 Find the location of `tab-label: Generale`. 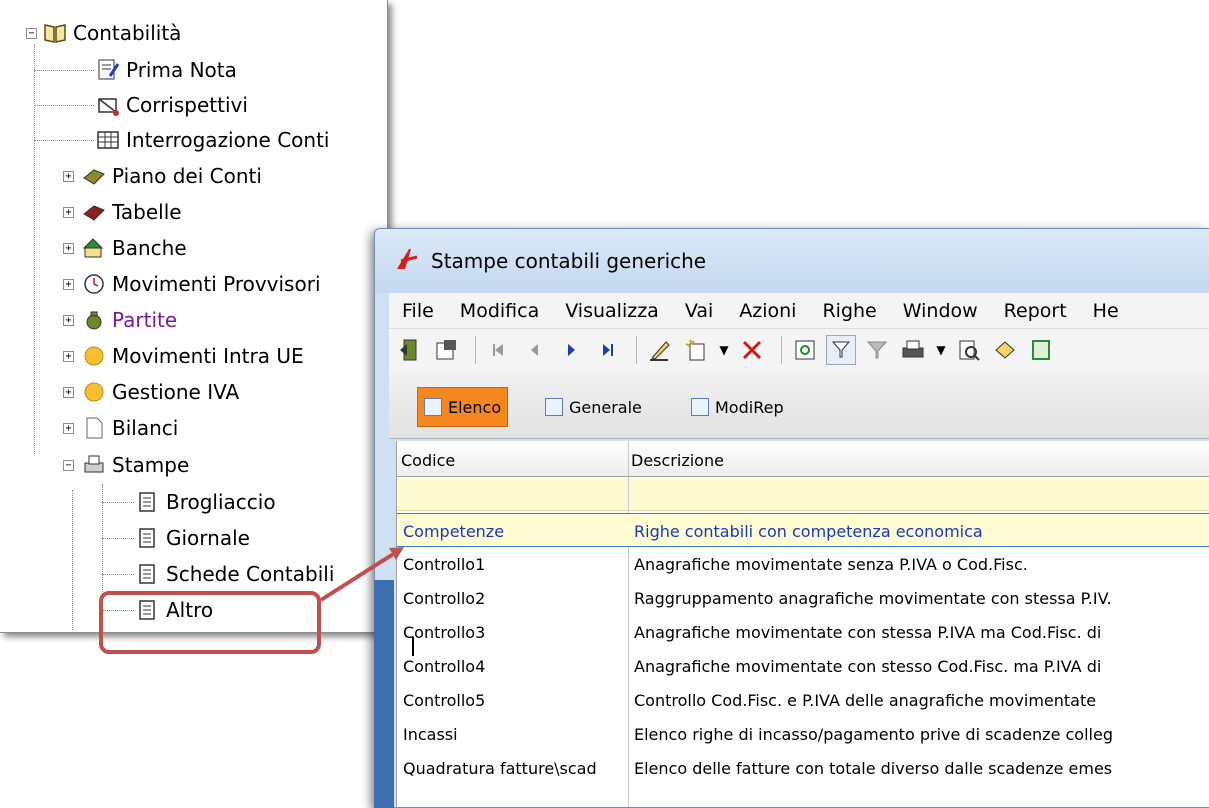

tab-label: Generale is located at coordinates (605, 407).